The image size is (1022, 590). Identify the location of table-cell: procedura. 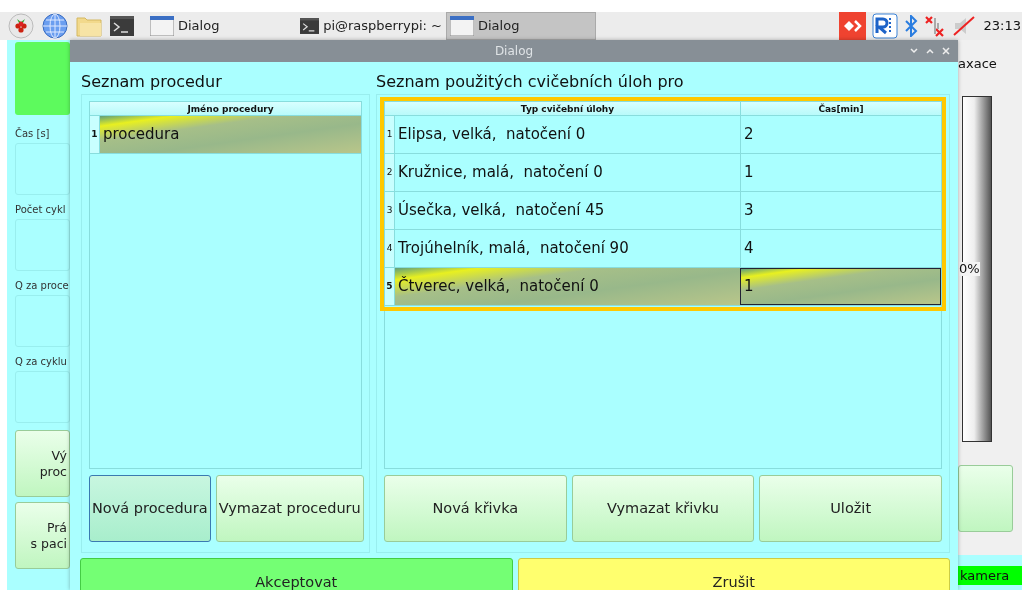
(230, 134).